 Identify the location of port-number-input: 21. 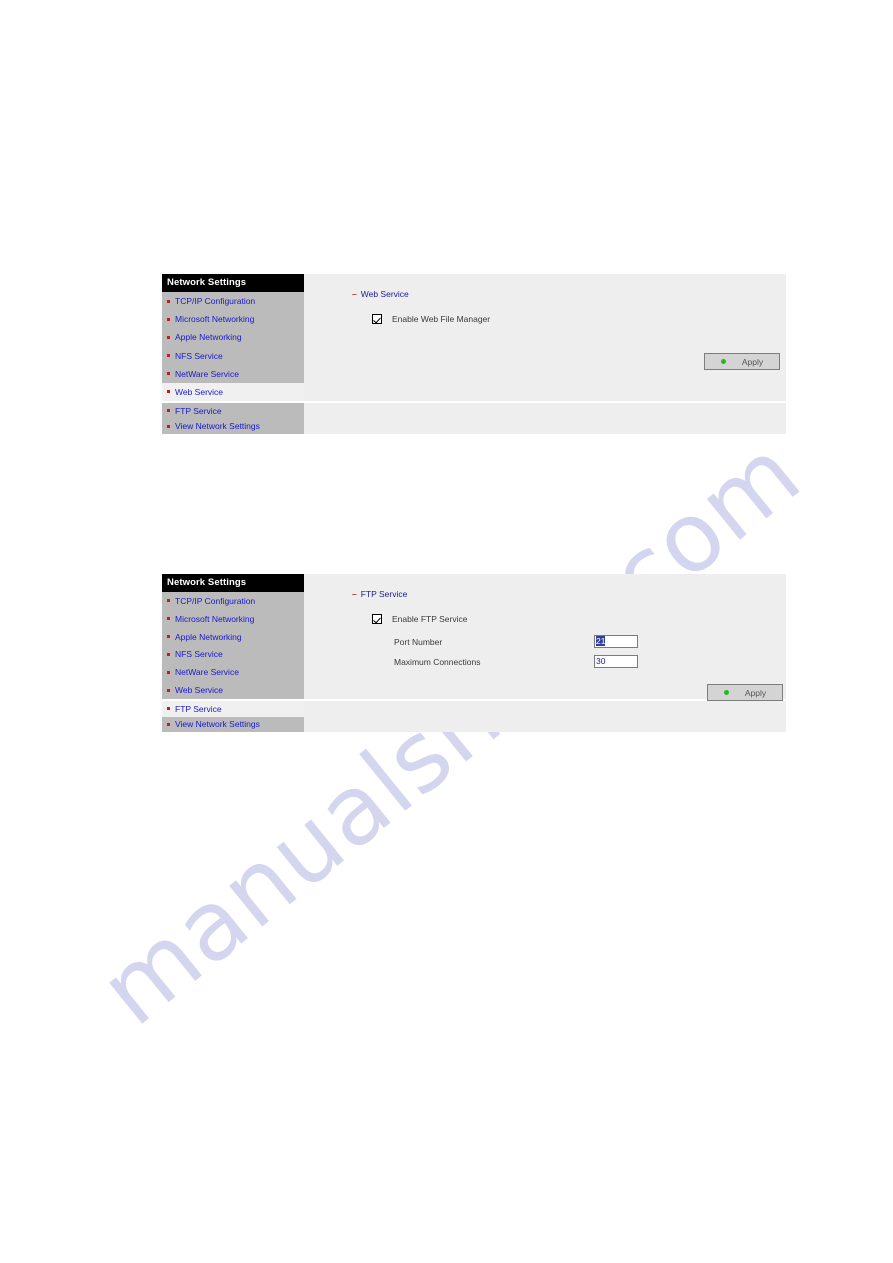
(616, 641).